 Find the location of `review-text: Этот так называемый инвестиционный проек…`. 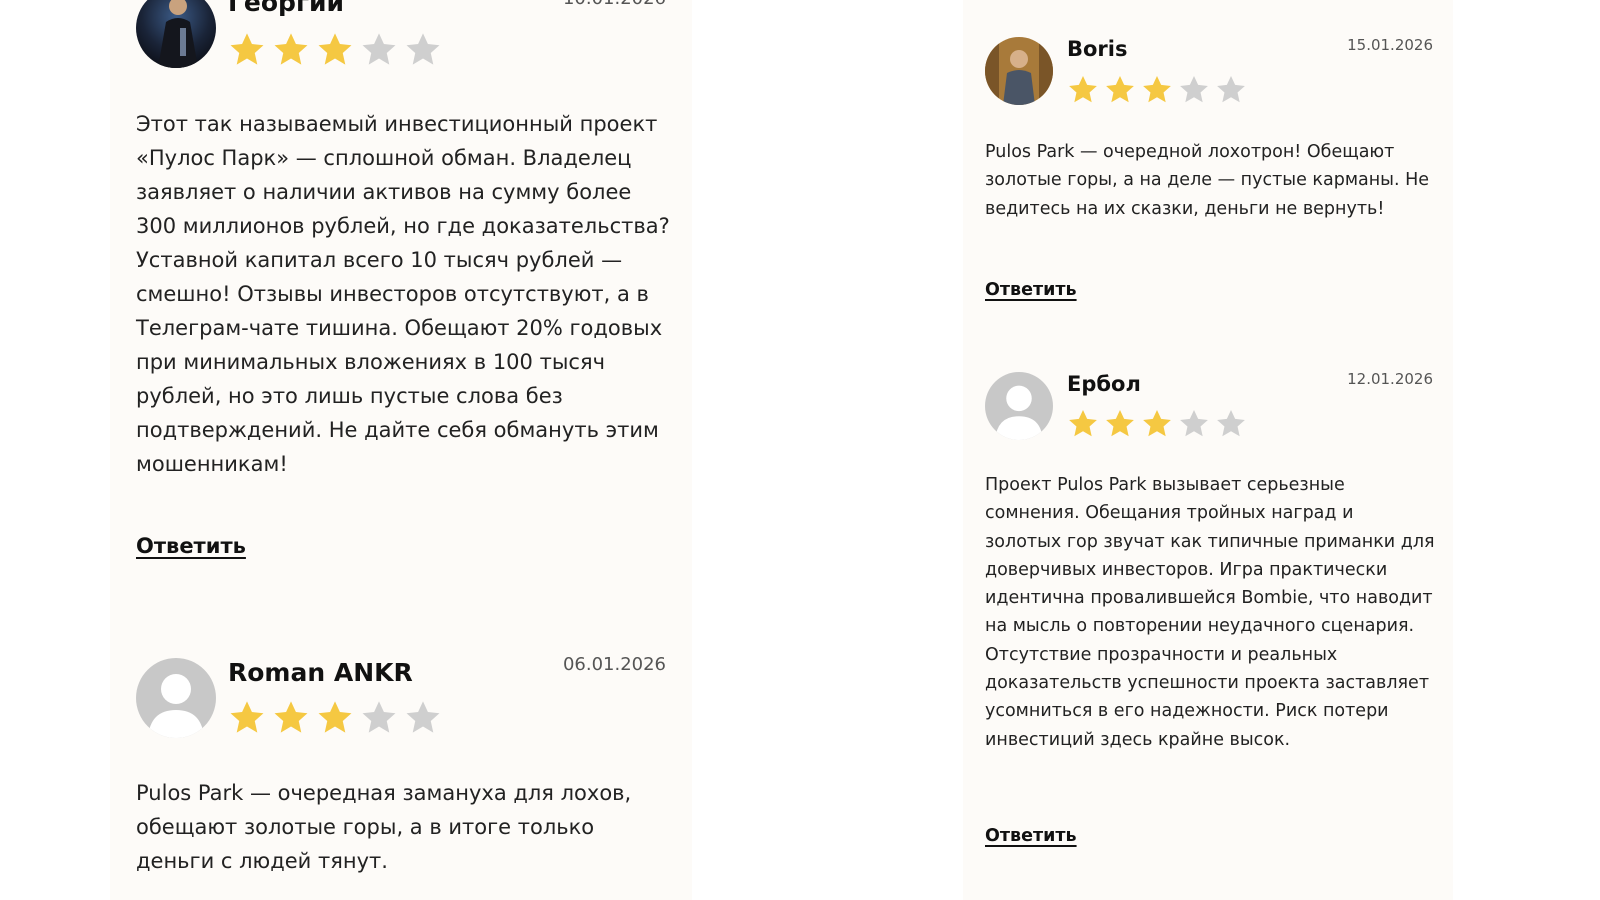

review-text: Этот так называемый инвестиционный проек… is located at coordinates (403, 294).